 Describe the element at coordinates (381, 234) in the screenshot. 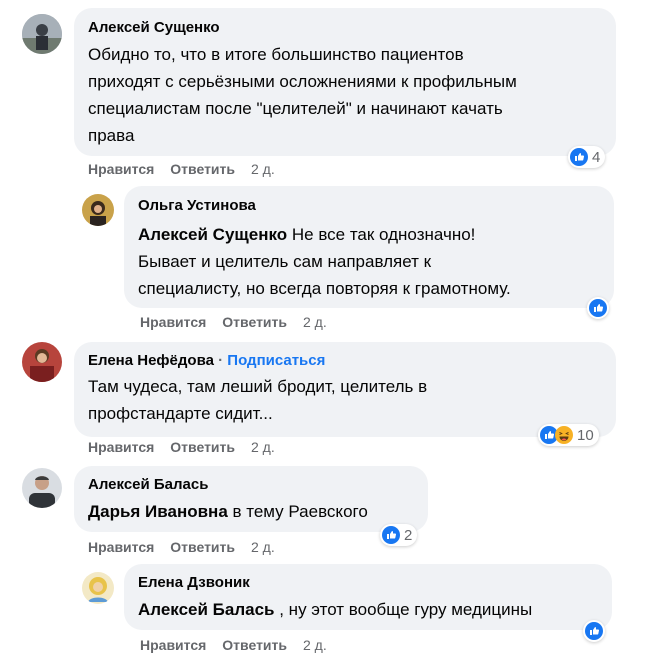

I see `comment-text-line: Не все так однозначно!` at that location.